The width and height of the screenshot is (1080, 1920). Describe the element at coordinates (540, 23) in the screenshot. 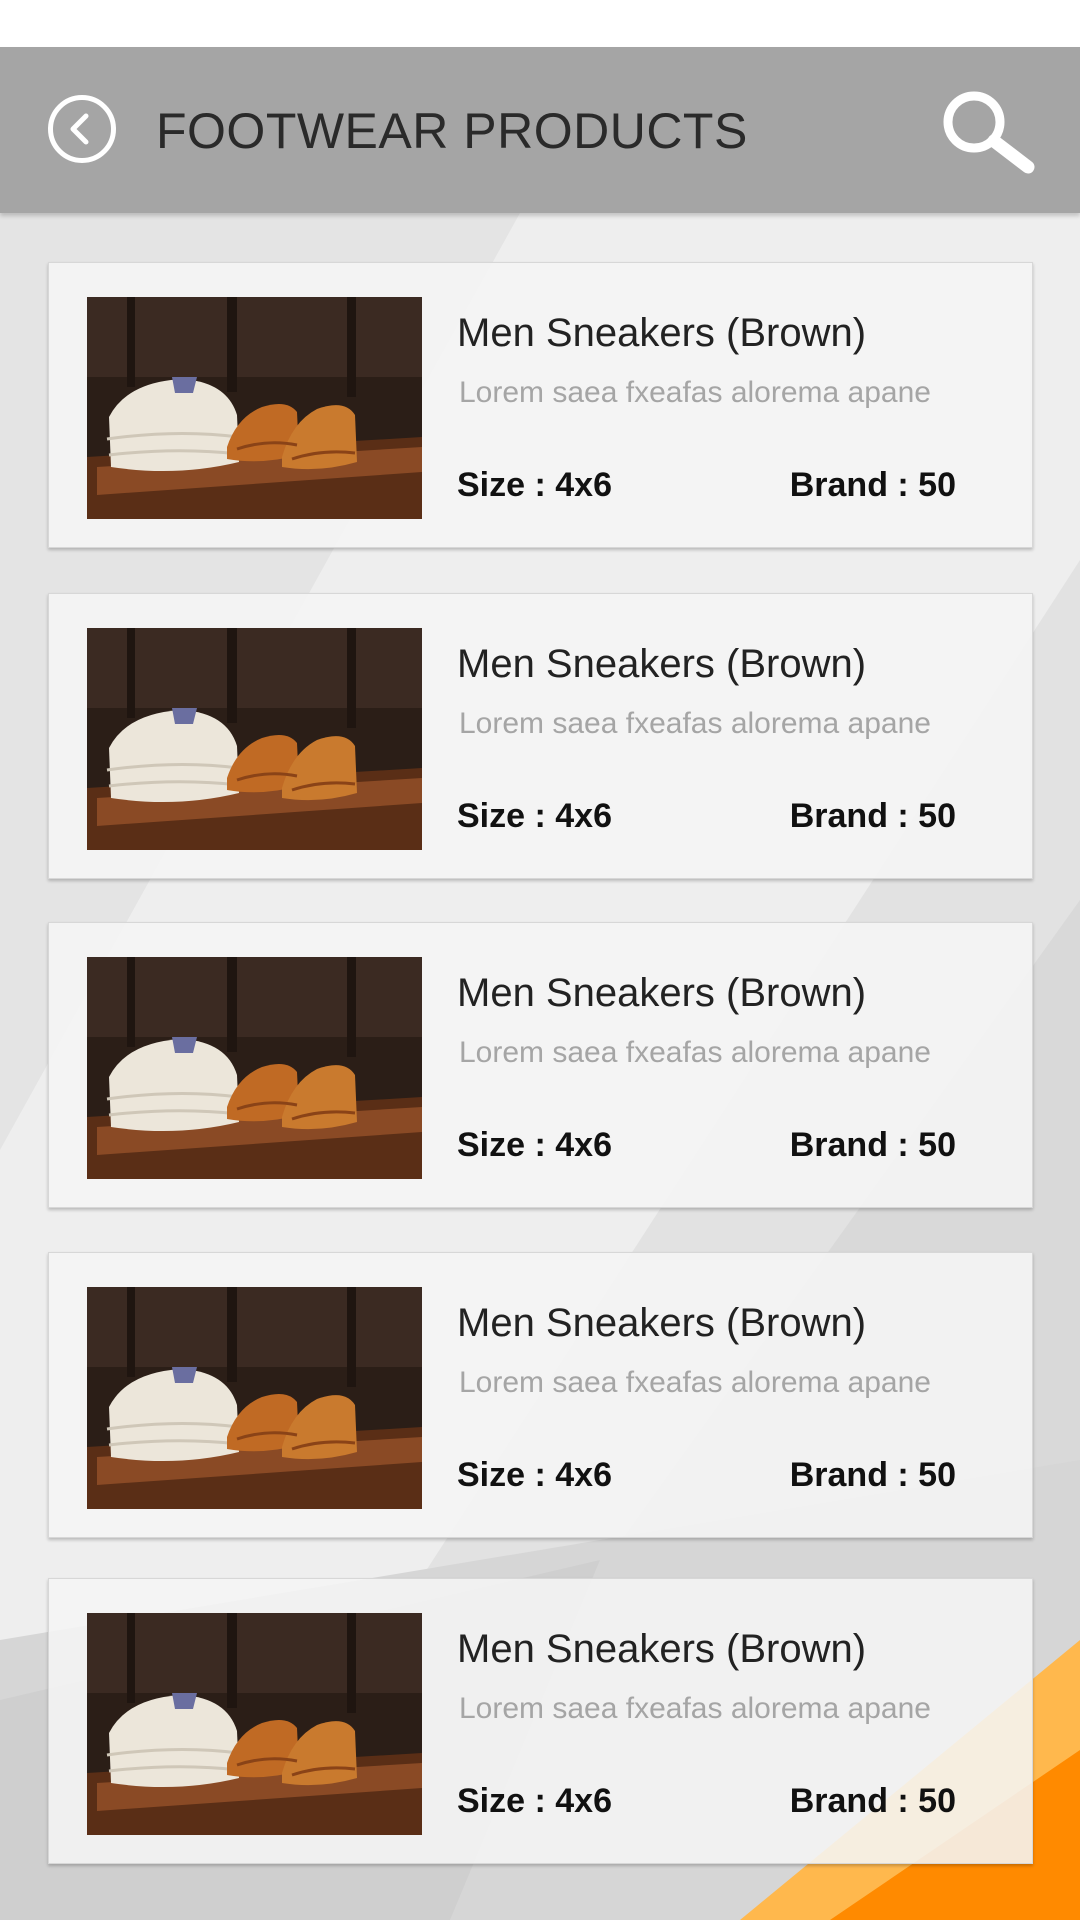

I see `status-bar` at that location.